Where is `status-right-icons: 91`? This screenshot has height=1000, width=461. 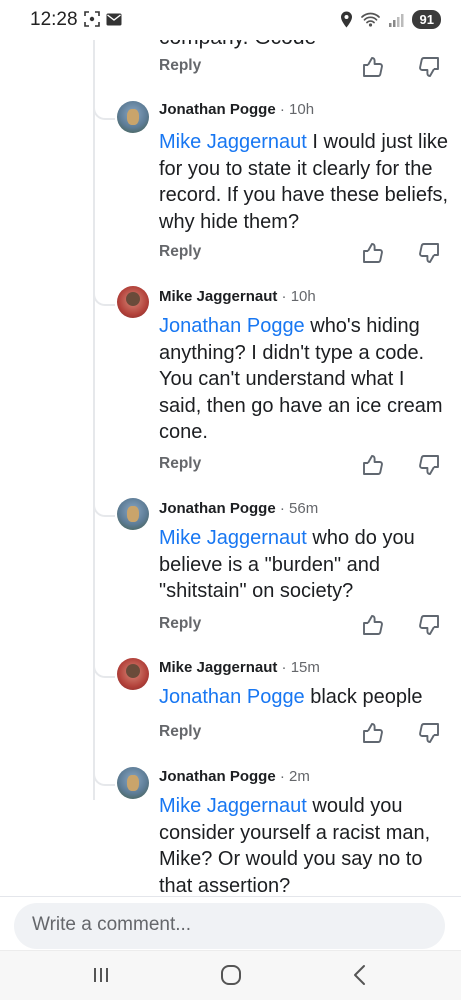 status-right-icons: 91 is located at coordinates (390, 19).